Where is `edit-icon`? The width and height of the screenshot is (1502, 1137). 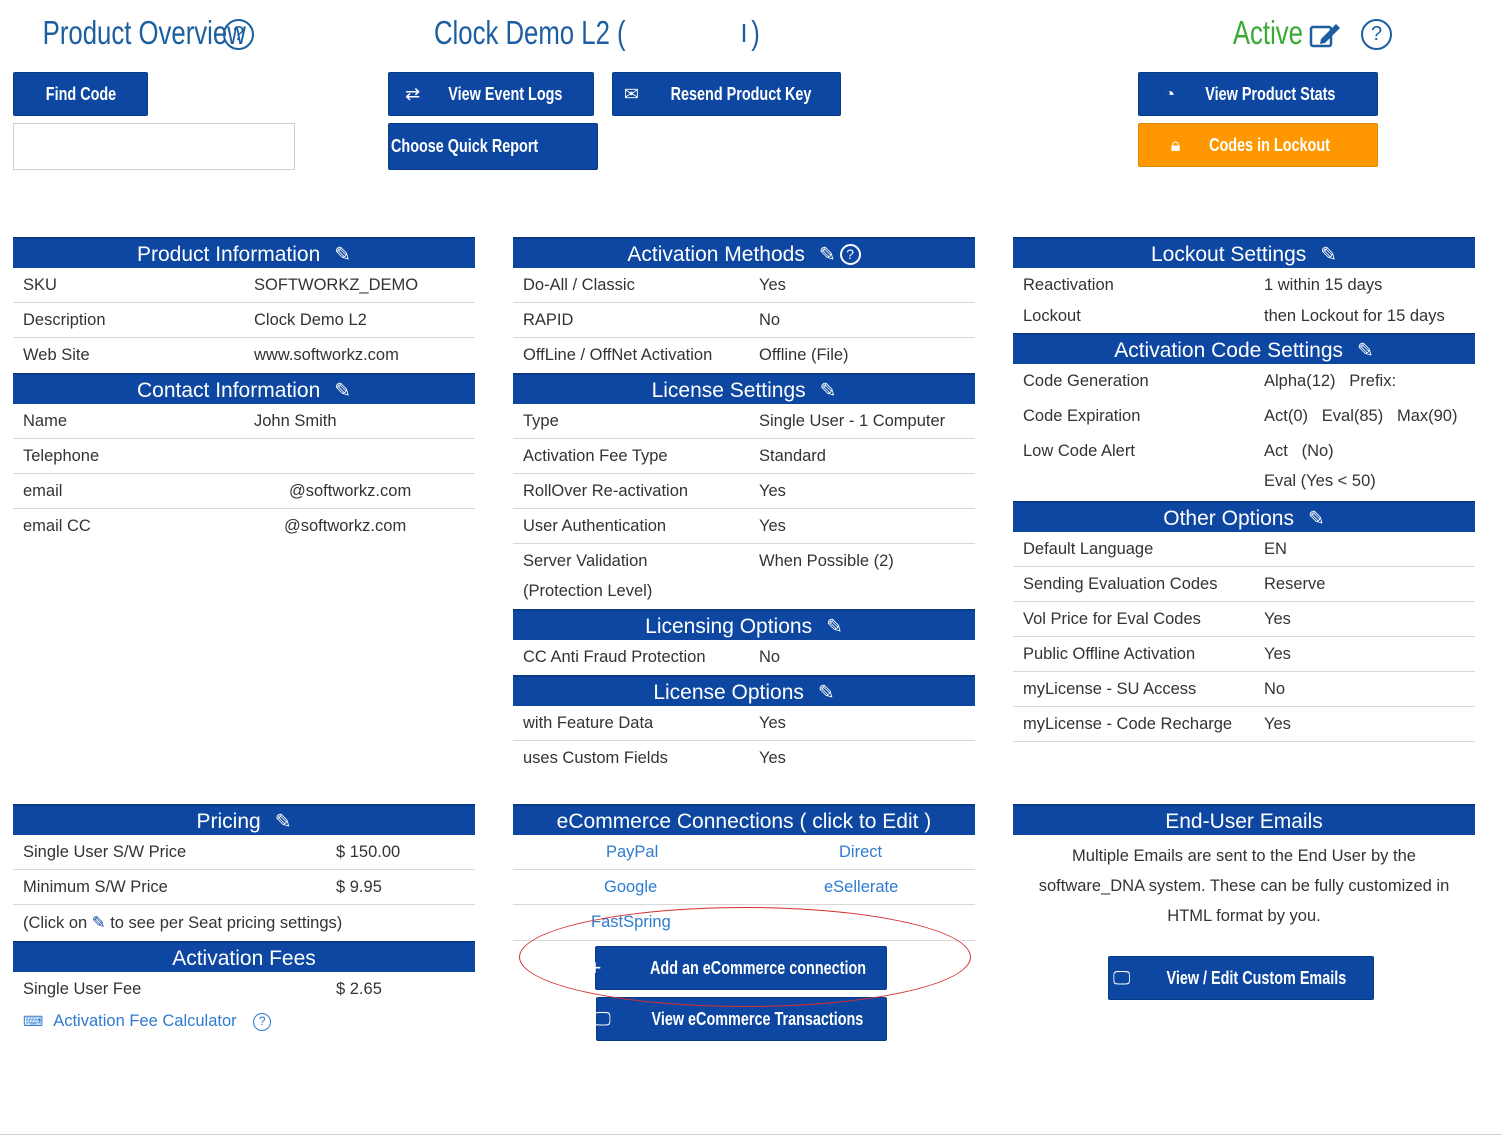
edit-icon is located at coordinates (1325, 37).